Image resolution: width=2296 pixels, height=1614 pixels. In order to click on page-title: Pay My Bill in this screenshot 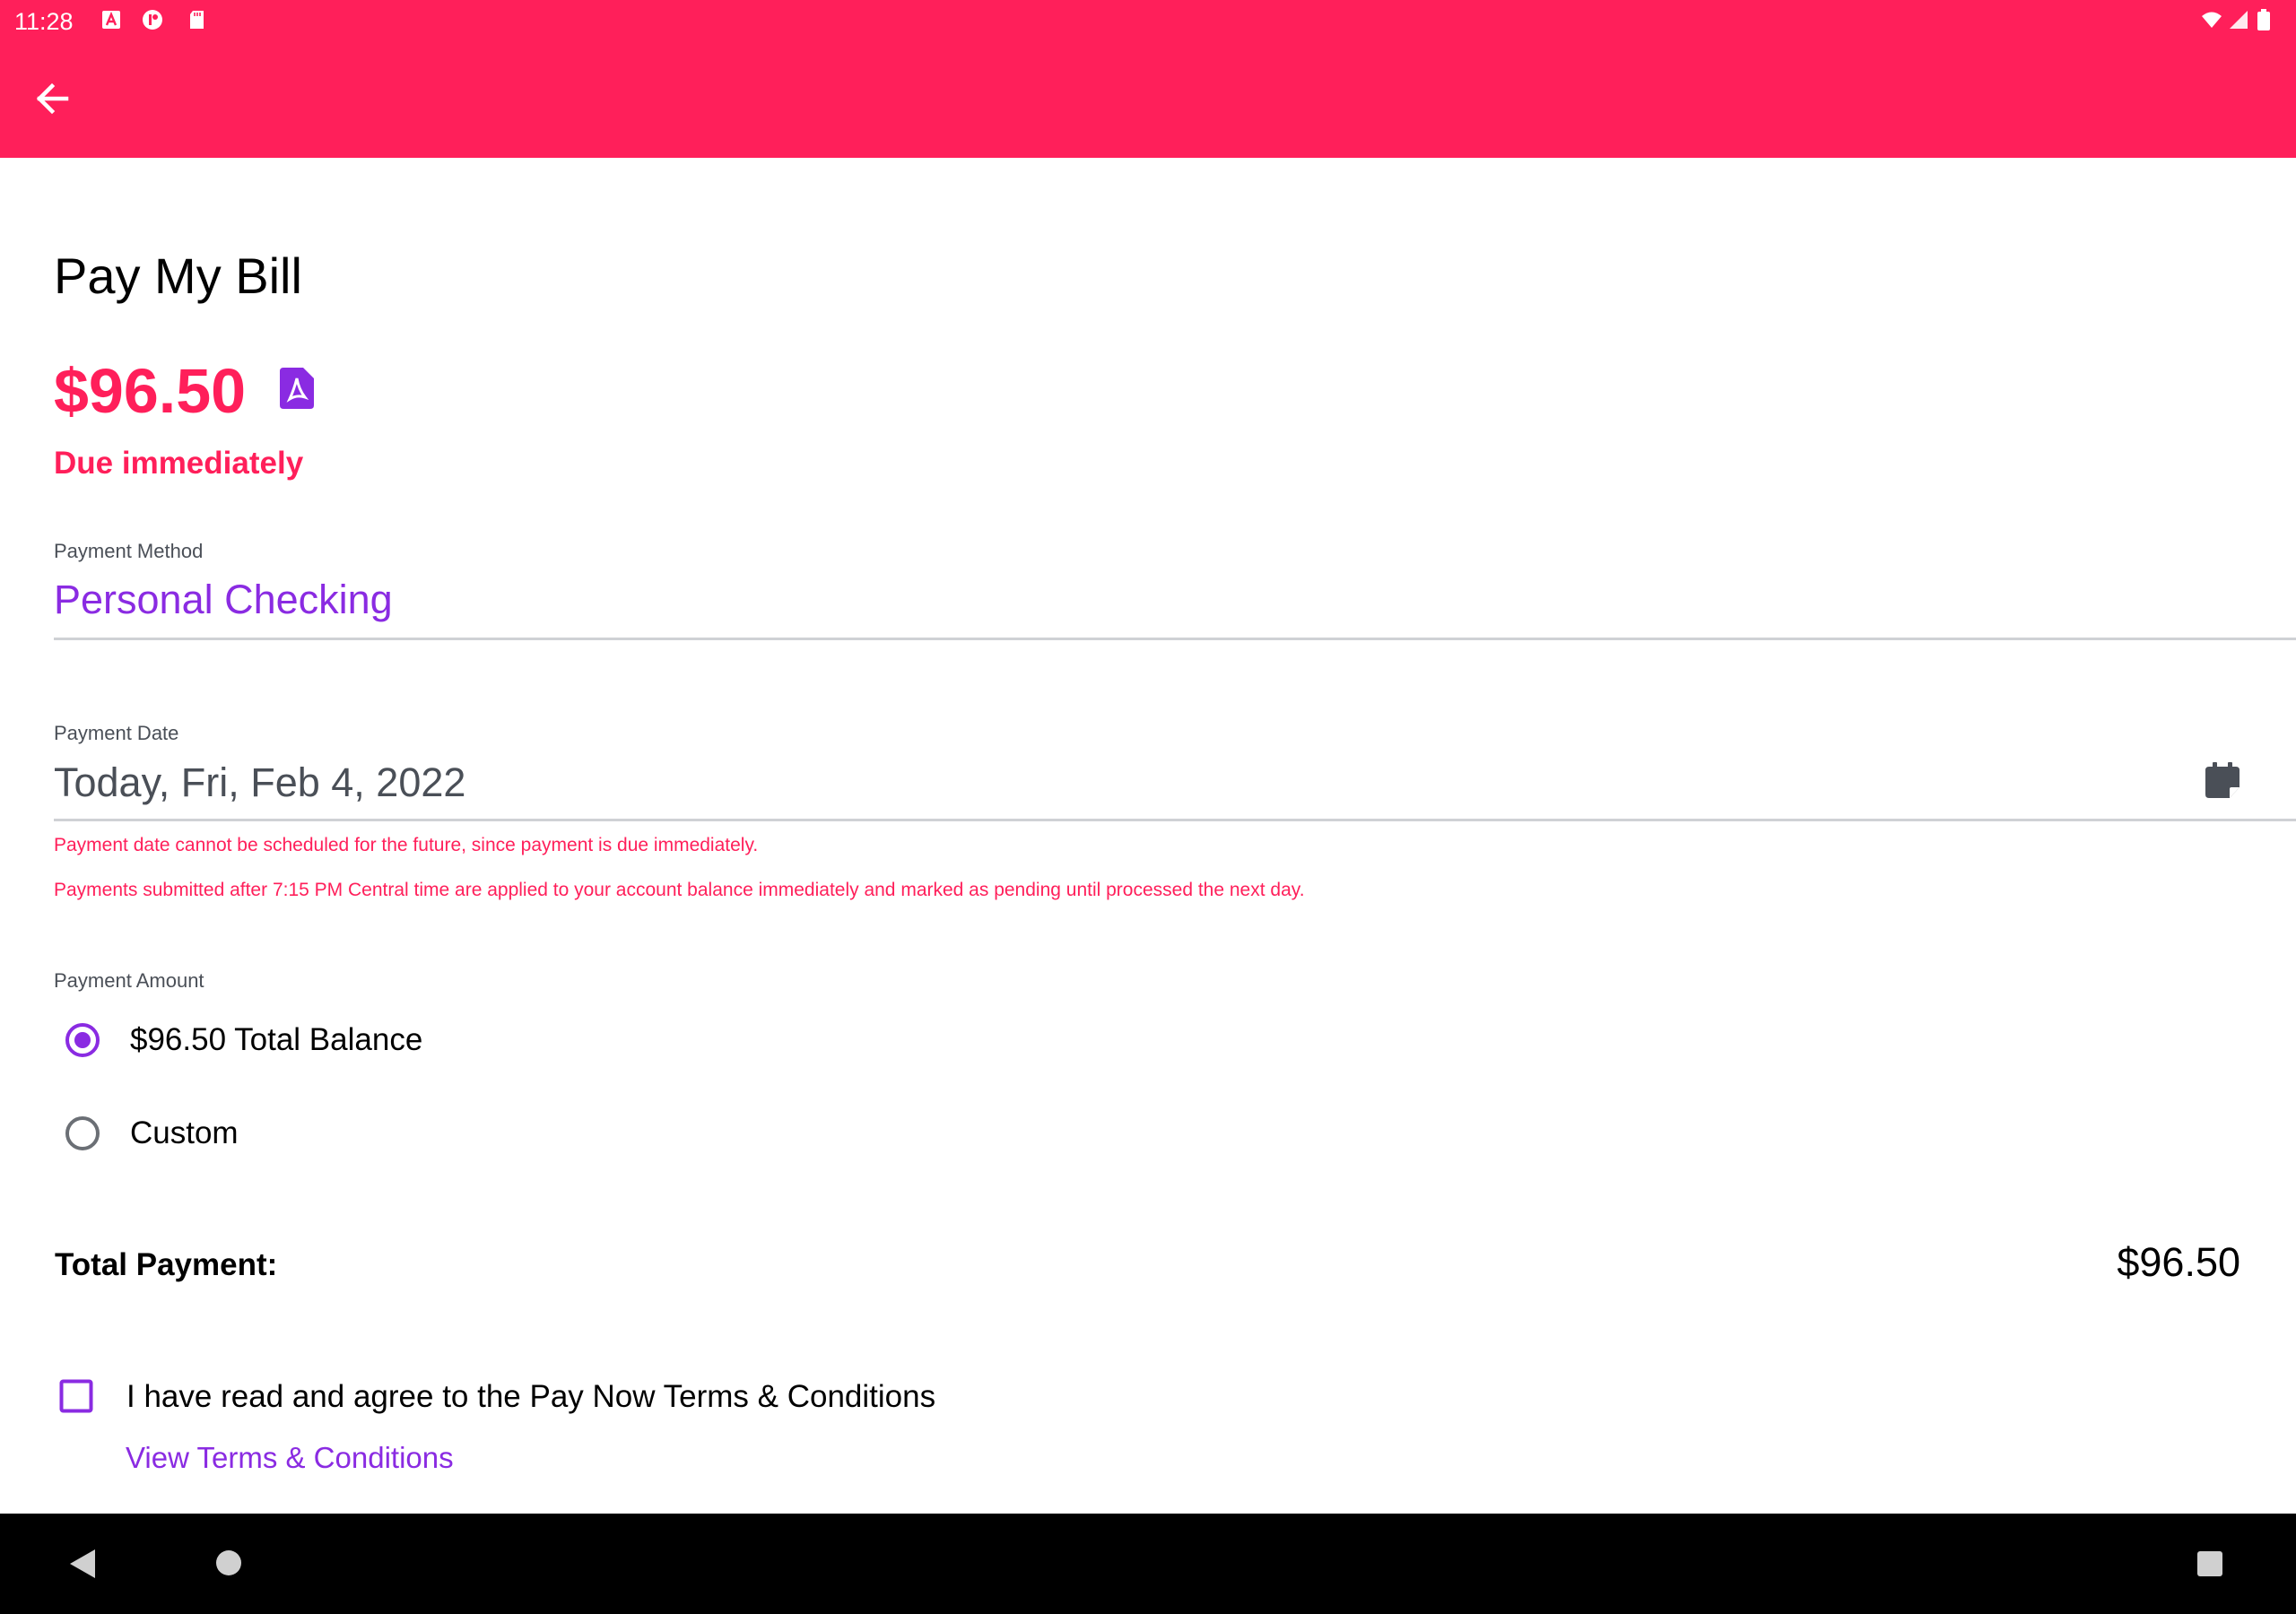, I will do `click(178, 275)`.